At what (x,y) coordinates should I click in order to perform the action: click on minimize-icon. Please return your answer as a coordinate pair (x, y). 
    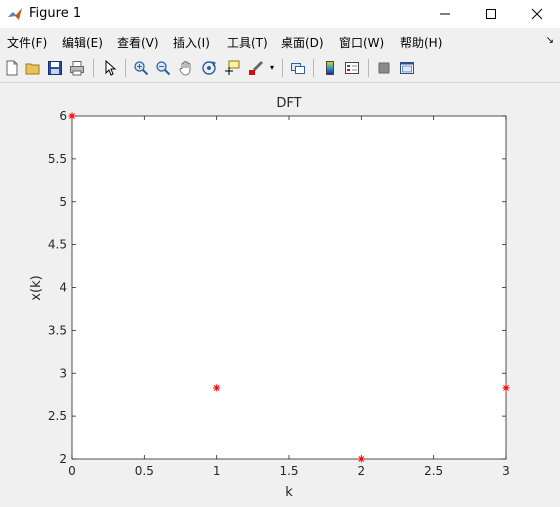
    Looking at the image, I should click on (445, 14).